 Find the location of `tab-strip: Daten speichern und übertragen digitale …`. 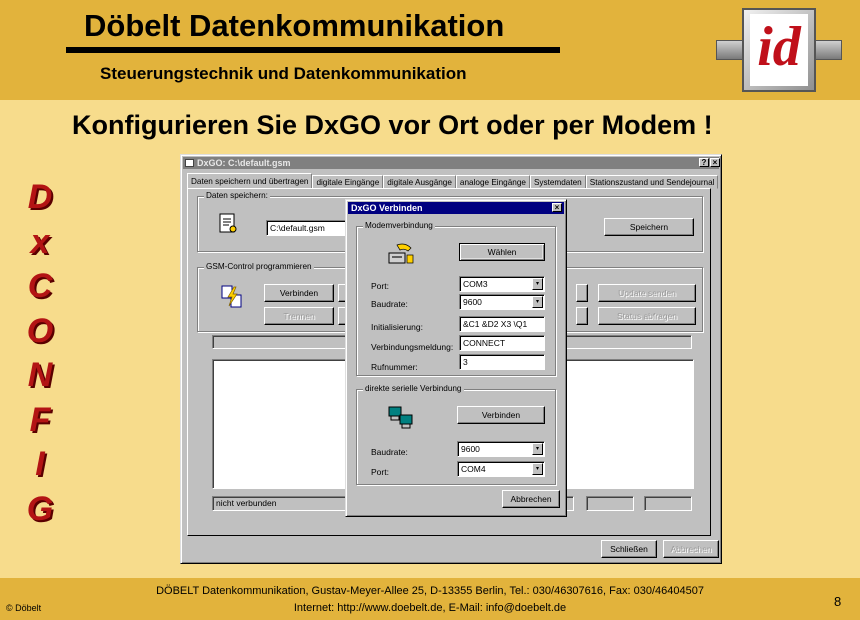

tab-strip: Daten speichern und übertragen digitale … is located at coordinates (453, 181).